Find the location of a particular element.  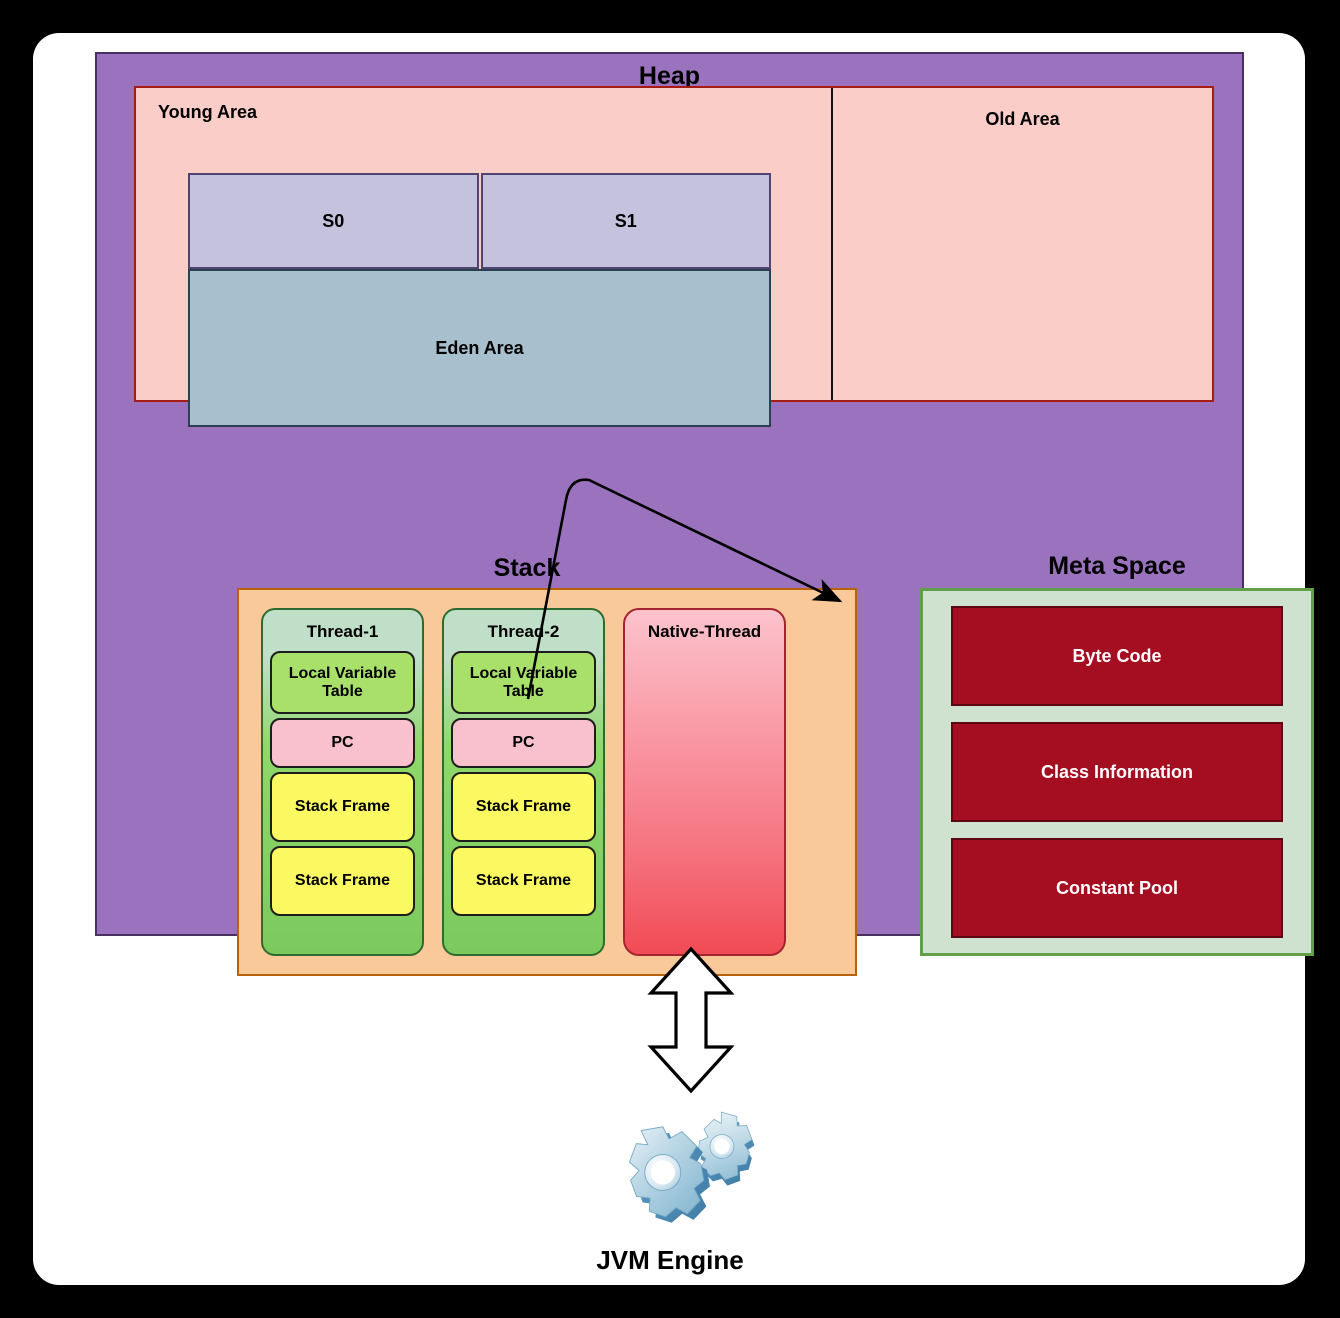

thread-2-stack-frame-2: Stack Frame is located at coordinates (523, 881).